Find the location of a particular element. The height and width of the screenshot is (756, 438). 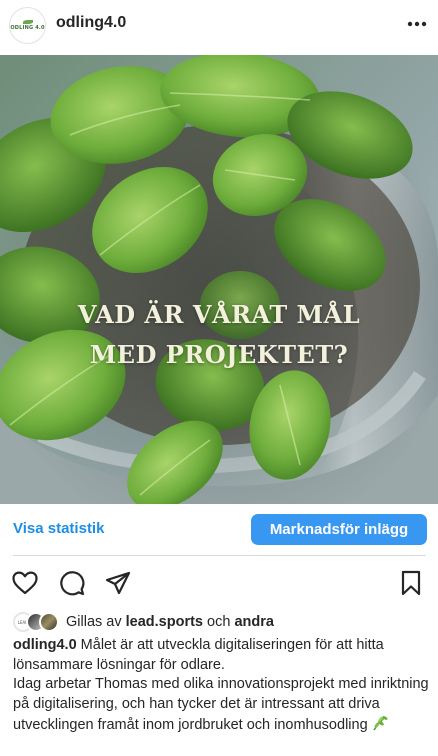

overlay-line-1: VAD ÄR VÅRAT MÅL is located at coordinates (219, 314).